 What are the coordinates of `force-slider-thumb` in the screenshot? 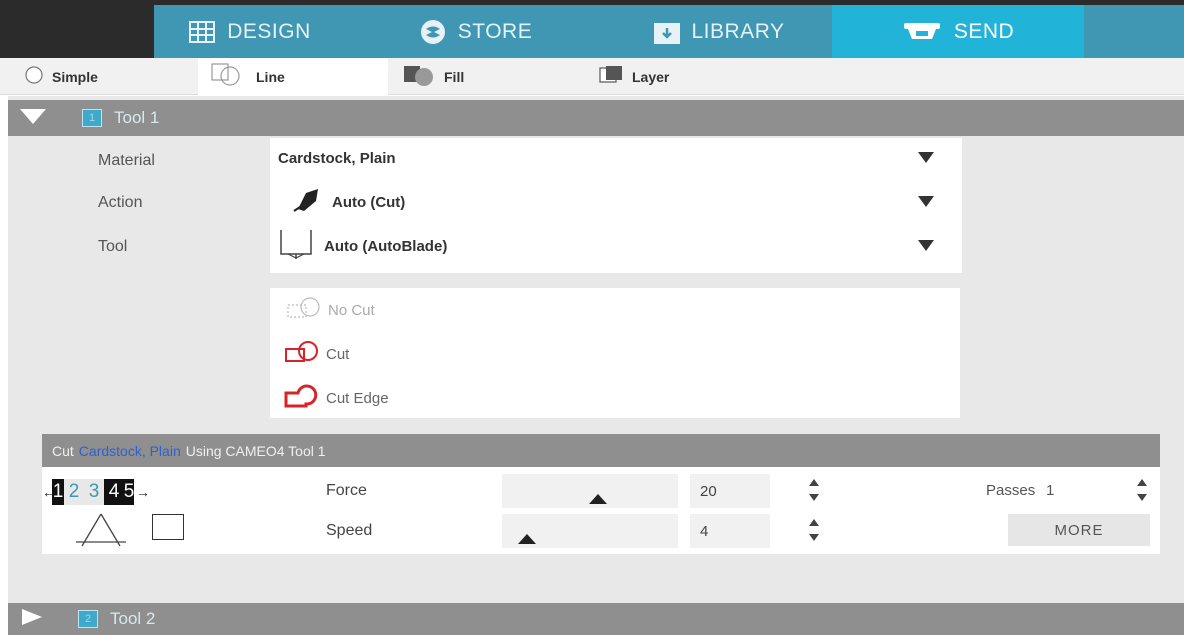 It's located at (598, 499).